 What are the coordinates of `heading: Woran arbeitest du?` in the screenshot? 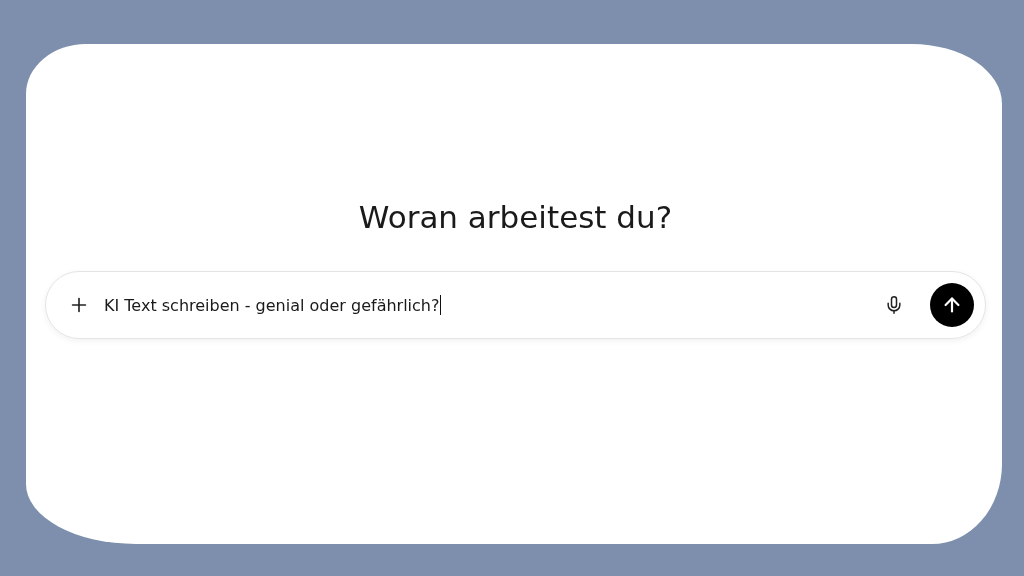 It's located at (515, 217).